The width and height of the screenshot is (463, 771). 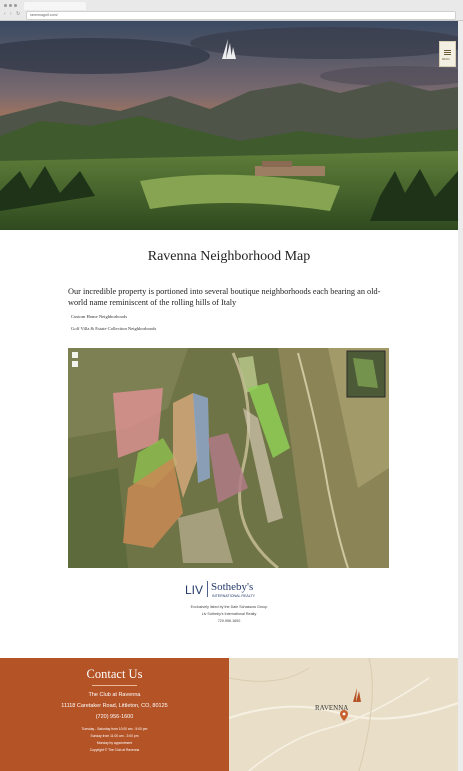 What do you see at coordinates (446, 59) in the screenshot?
I see `menu-label: MENU` at bounding box center [446, 59].